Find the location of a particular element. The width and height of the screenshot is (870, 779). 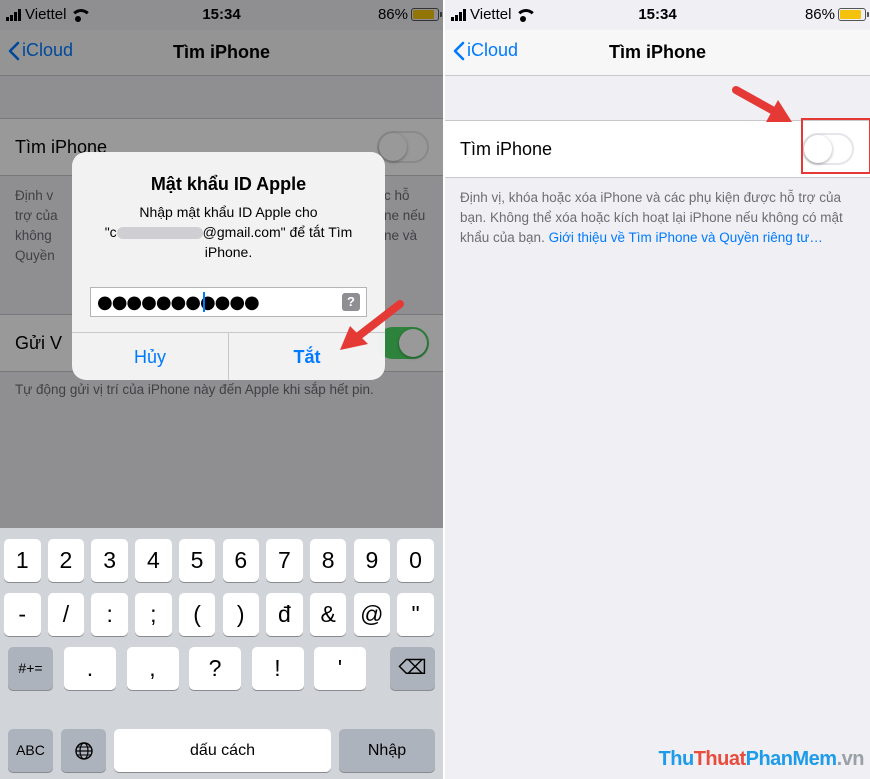

watermark-logo: ThuThuatPhanMem.vn is located at coordinates (761, 759).